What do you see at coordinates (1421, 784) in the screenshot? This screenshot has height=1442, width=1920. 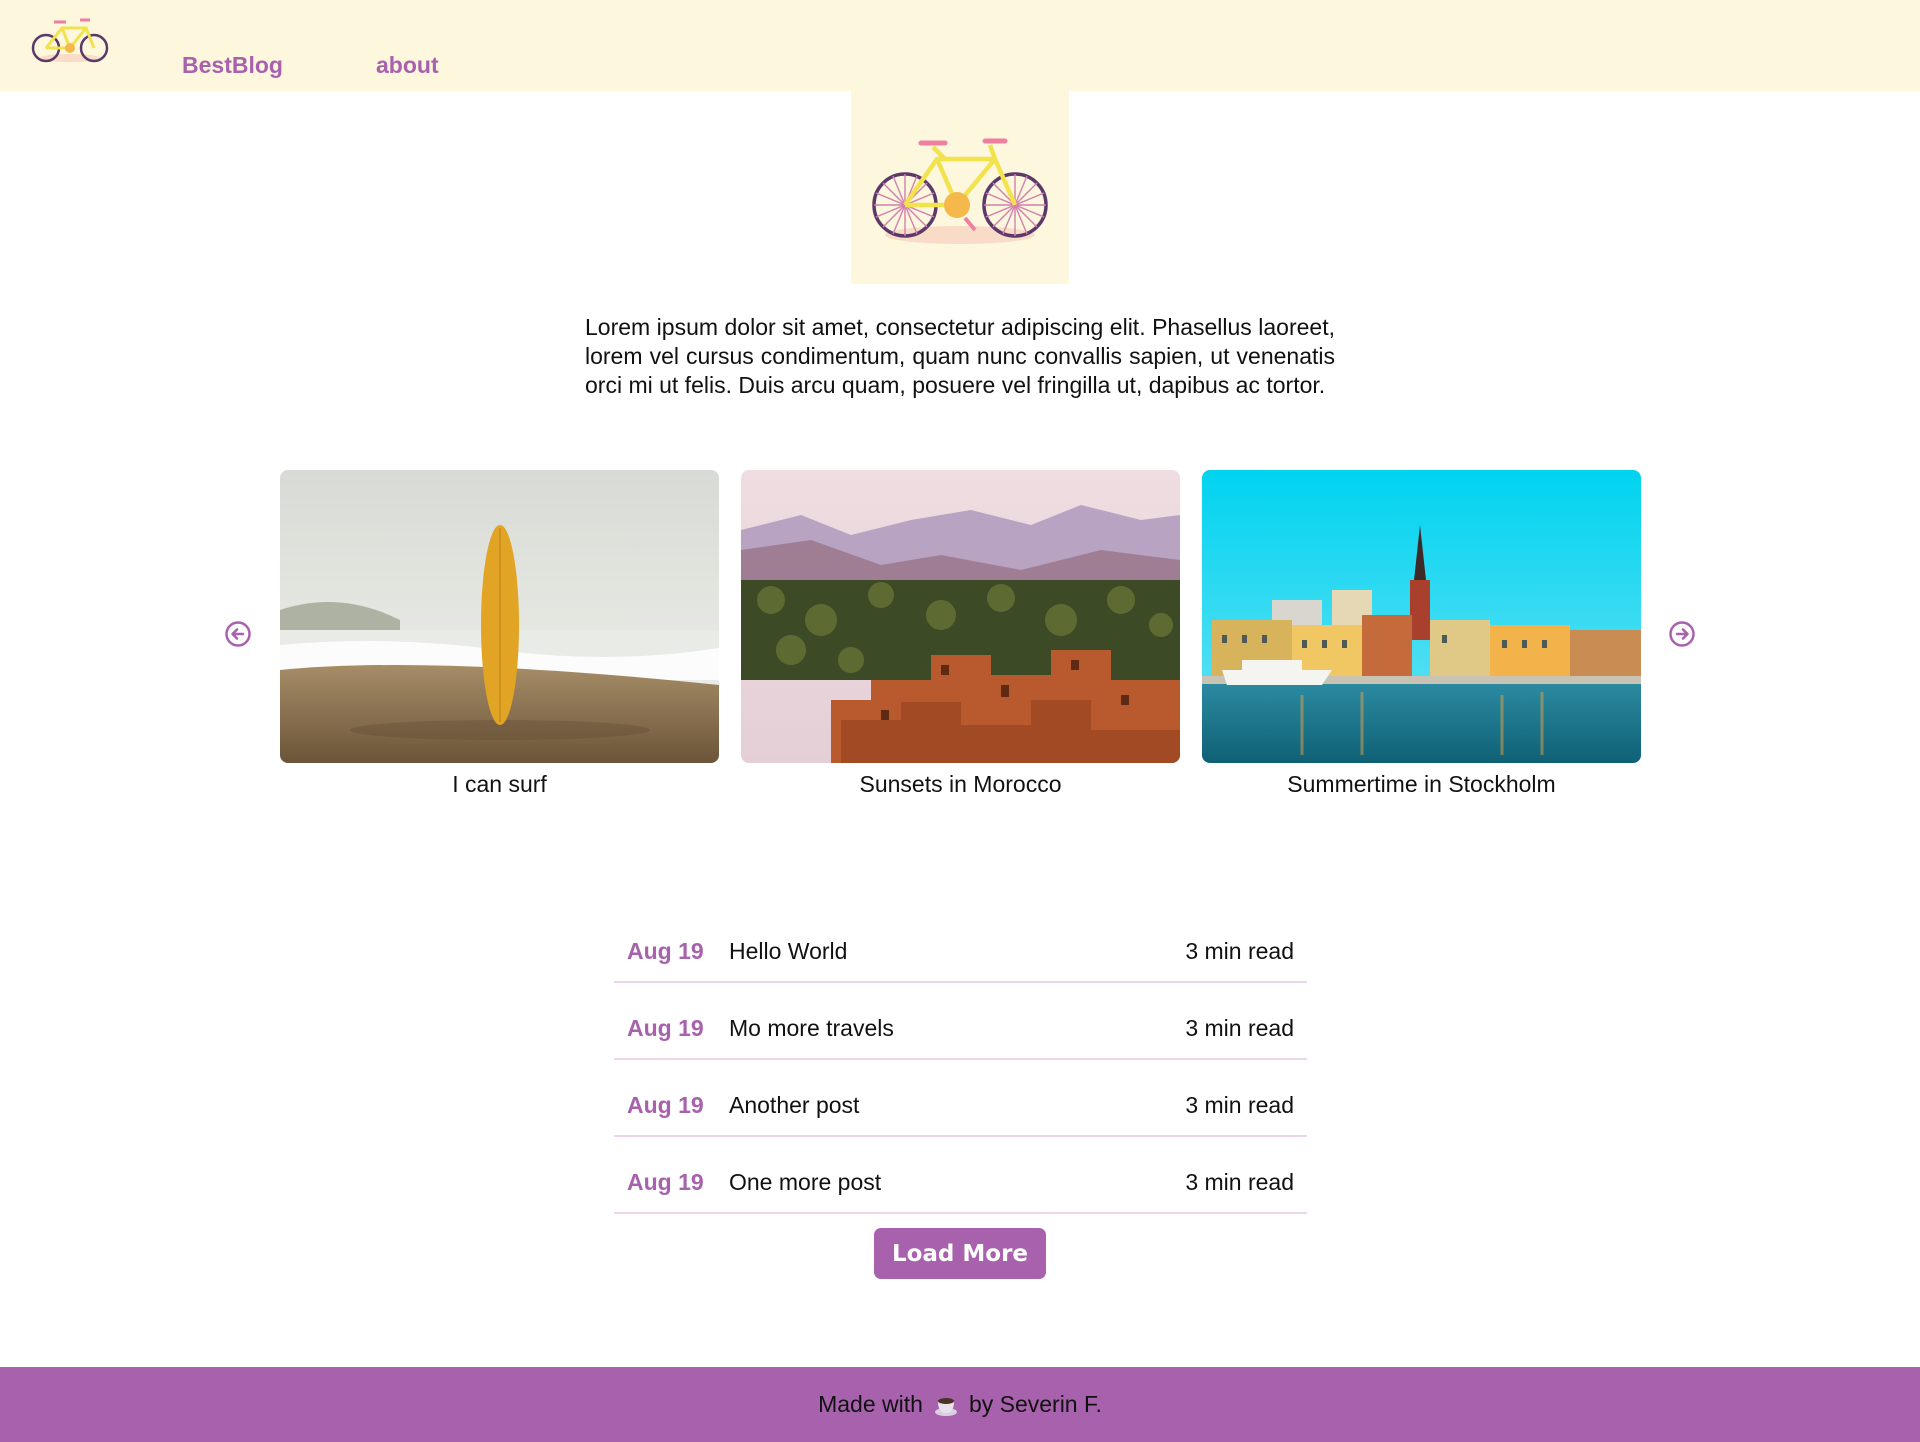 I see `card-title: Summertime in Stockholm` at bounding box center [1421, 784].